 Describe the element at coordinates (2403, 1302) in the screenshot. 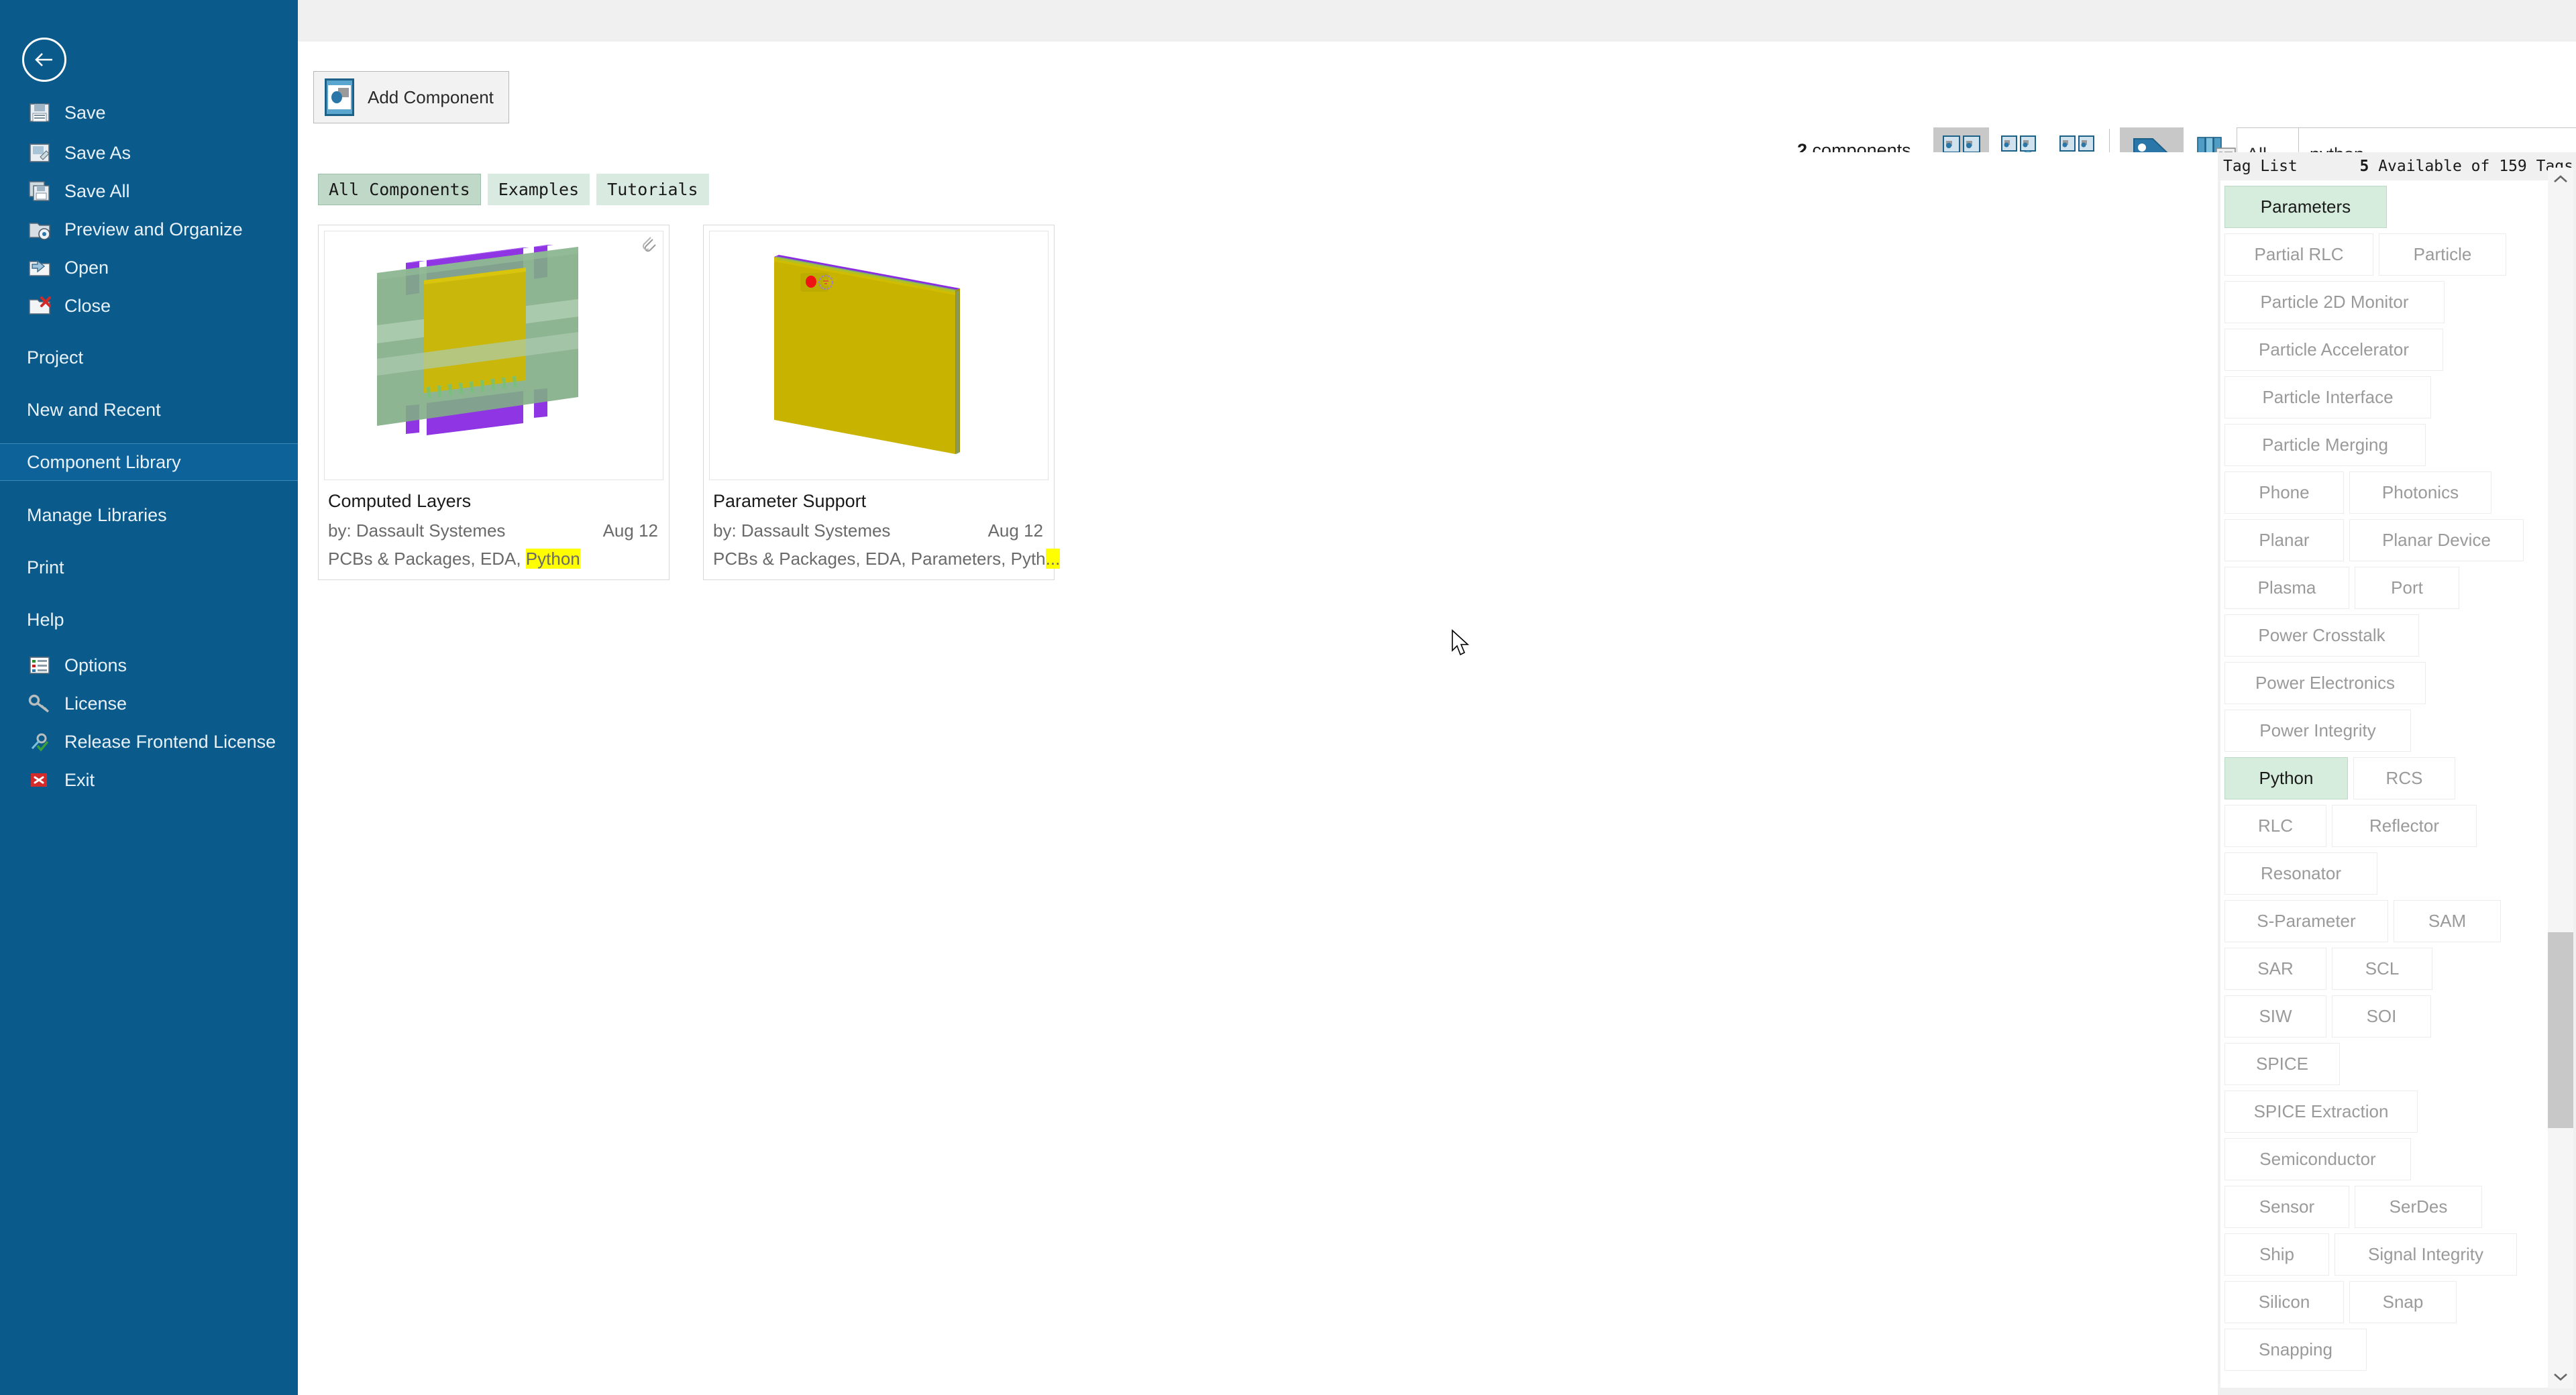

I see `tag-chip-snap: Snap` at that location.